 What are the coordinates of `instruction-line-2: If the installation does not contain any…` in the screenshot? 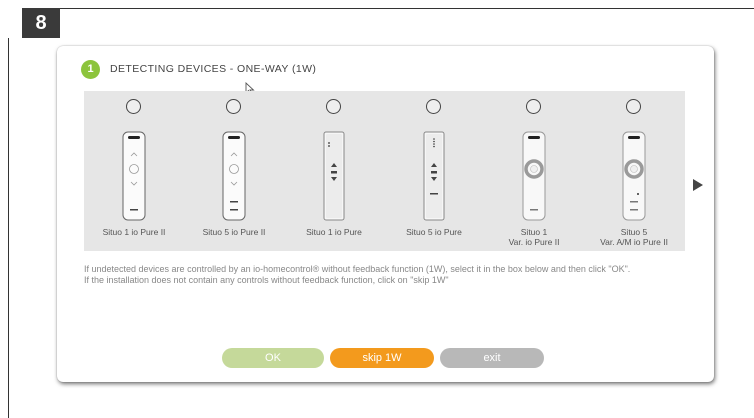 It's located at (266, 280).